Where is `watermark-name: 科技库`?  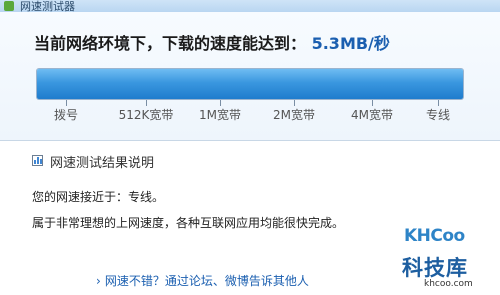
watermark-name: 科技库 is located at coordinates (435, 268).